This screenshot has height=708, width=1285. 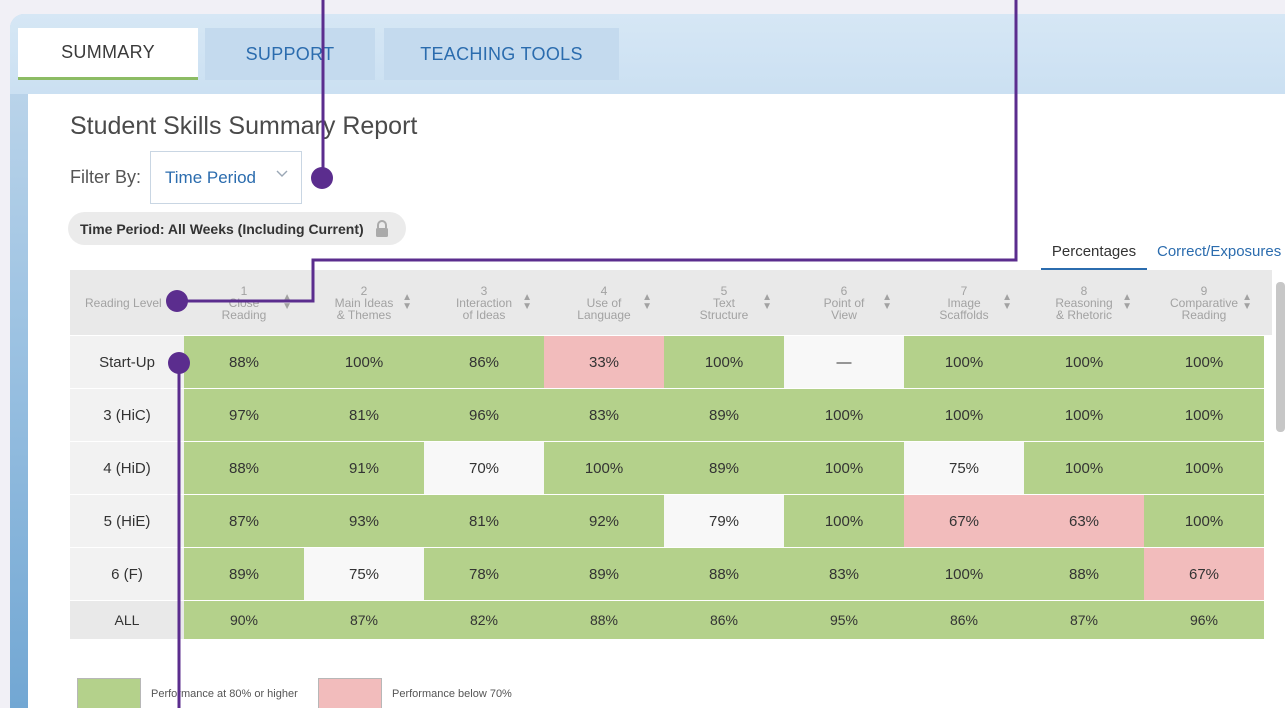 What do you see at coordinates (484, 620) in the screenshot?
I see `table-cell: 82%` at bounding box center [484, 620].